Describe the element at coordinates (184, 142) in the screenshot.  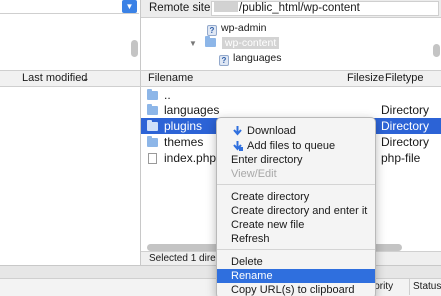
I see `file-name: themes` at that location.